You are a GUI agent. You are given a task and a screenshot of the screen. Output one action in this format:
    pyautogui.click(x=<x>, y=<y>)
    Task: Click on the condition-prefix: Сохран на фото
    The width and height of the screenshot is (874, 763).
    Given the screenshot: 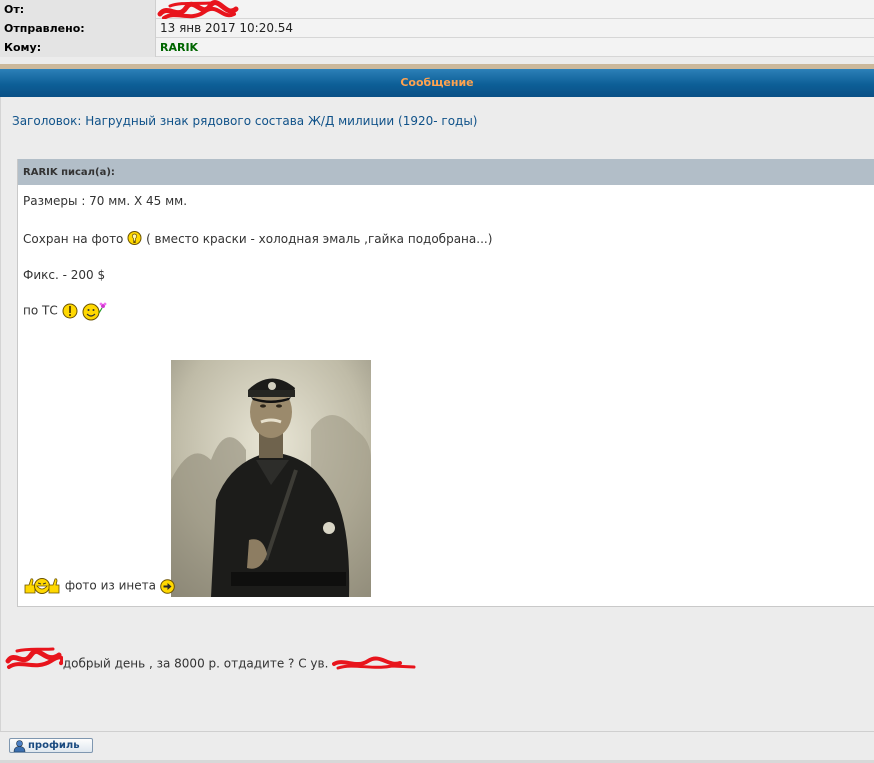 What is the action you would take?
    pyautogui.click(x=73, y=239)
    